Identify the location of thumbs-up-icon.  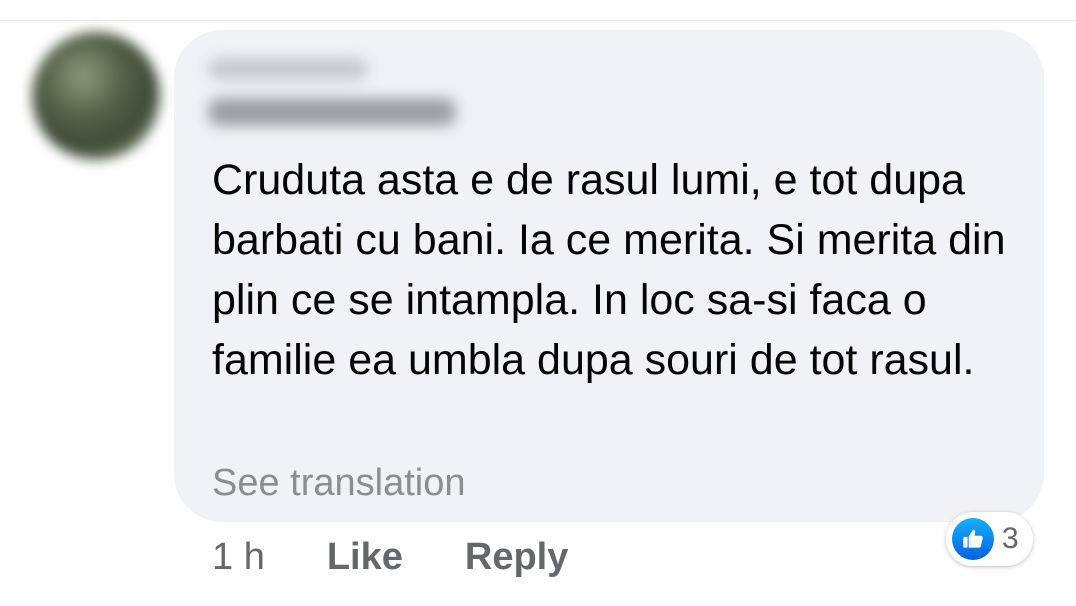
(973, 539).